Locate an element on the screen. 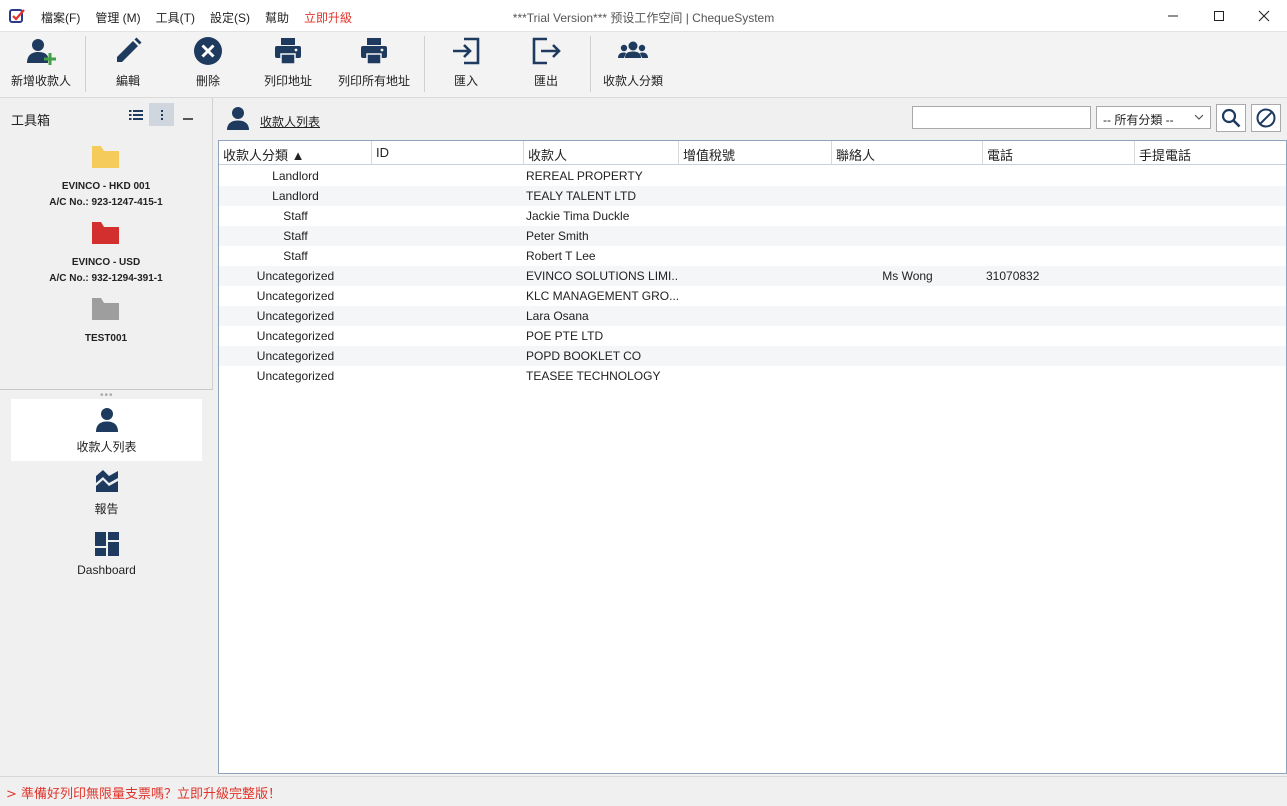  block-icon is located at coordinates (1266, 118).